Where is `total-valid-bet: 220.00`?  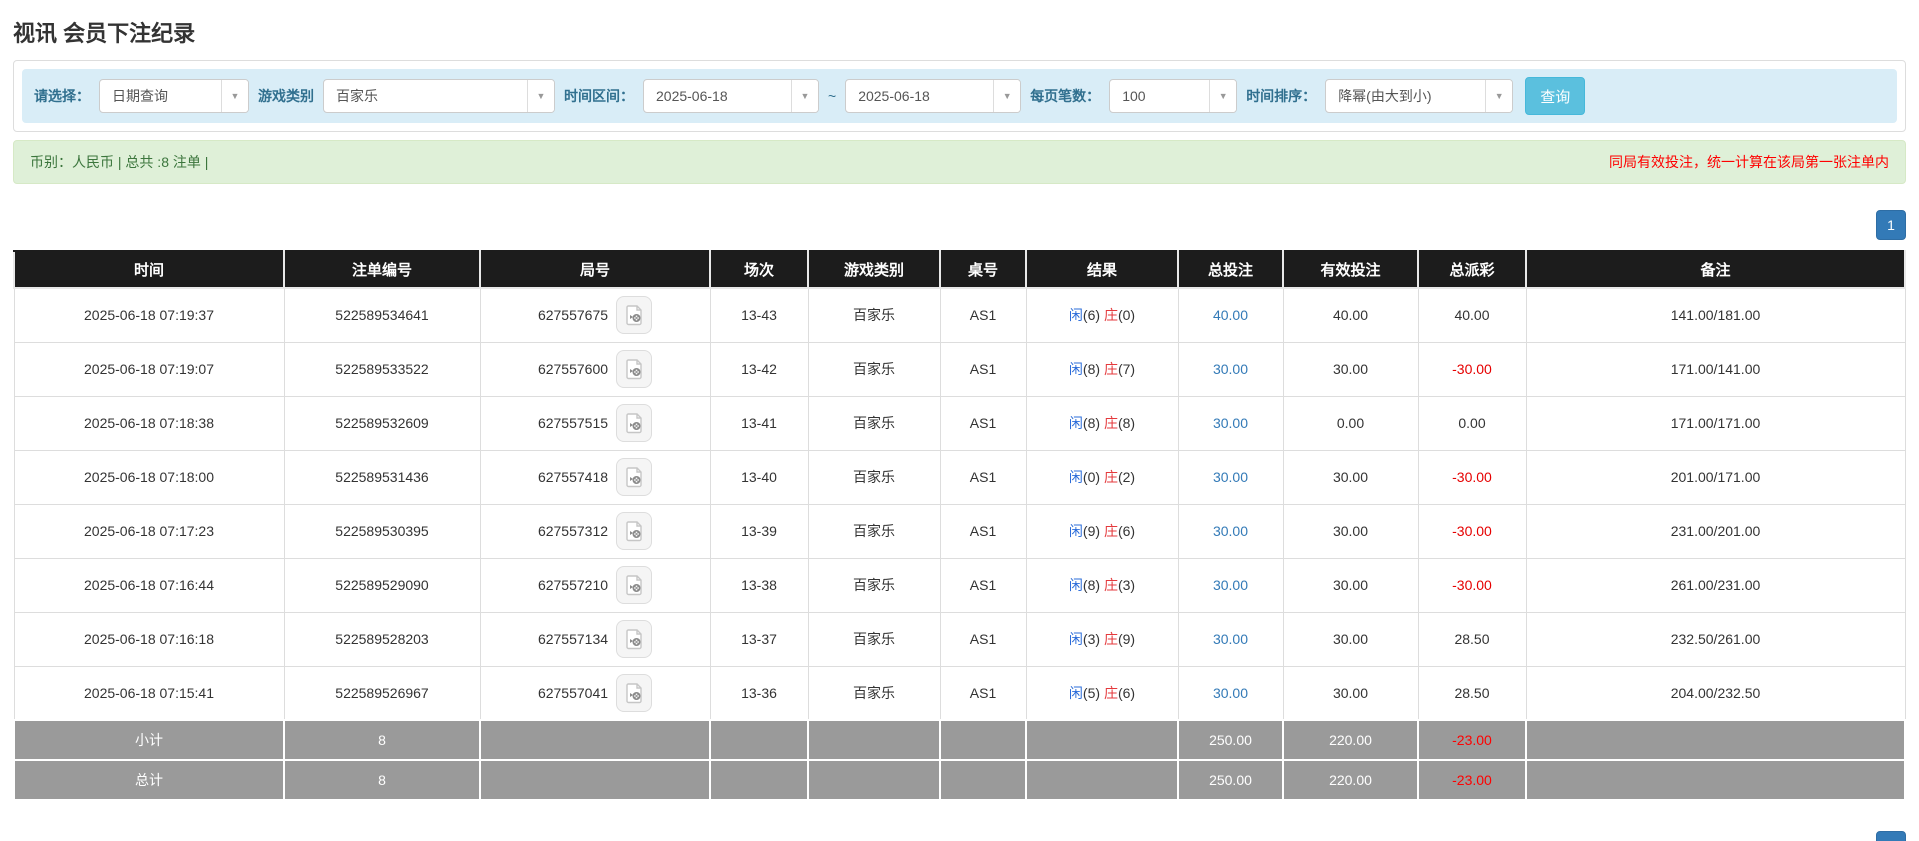 total-valid-bet: 220.00 is located at coordinates (1350, 780).